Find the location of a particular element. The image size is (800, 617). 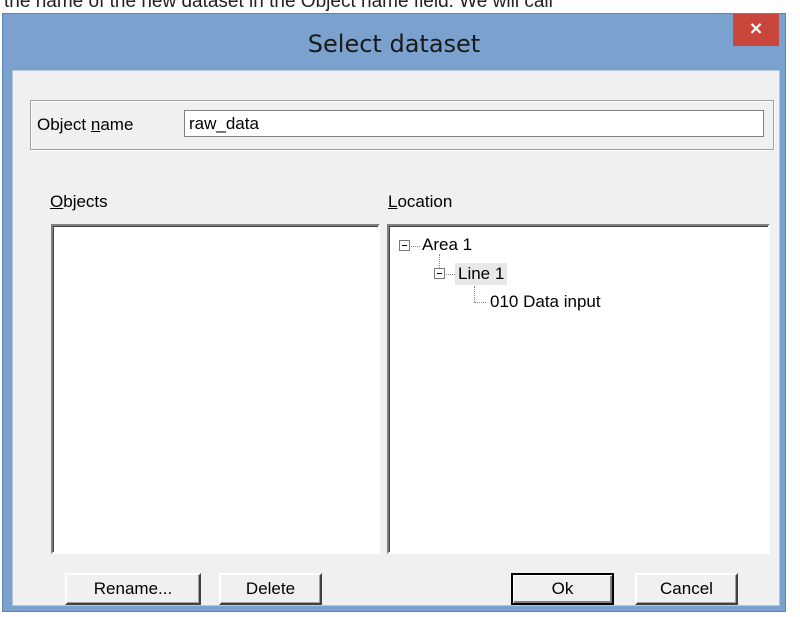

object-name-label-accel: n is located at coordinates (95, 124).